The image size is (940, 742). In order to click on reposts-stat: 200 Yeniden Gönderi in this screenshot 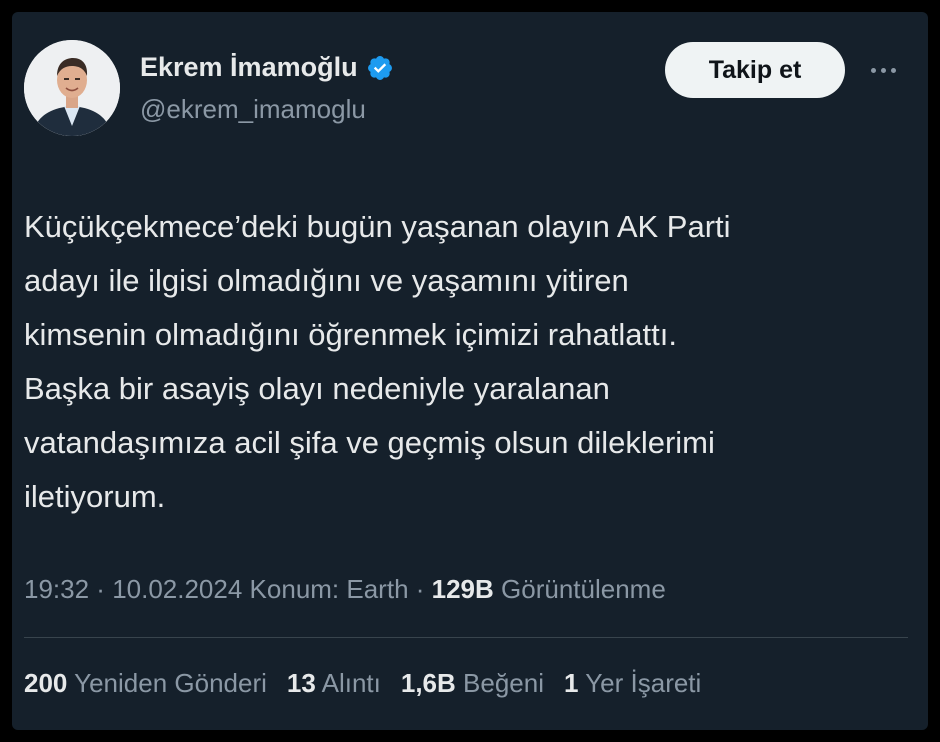, I will do `click(145, 683)`.